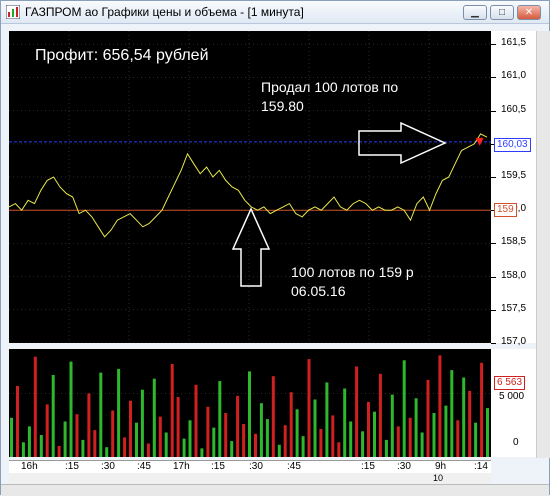 This screenshot has height=496, width=550. I want to click on volume-tick-0: 0, so click(516, 442).